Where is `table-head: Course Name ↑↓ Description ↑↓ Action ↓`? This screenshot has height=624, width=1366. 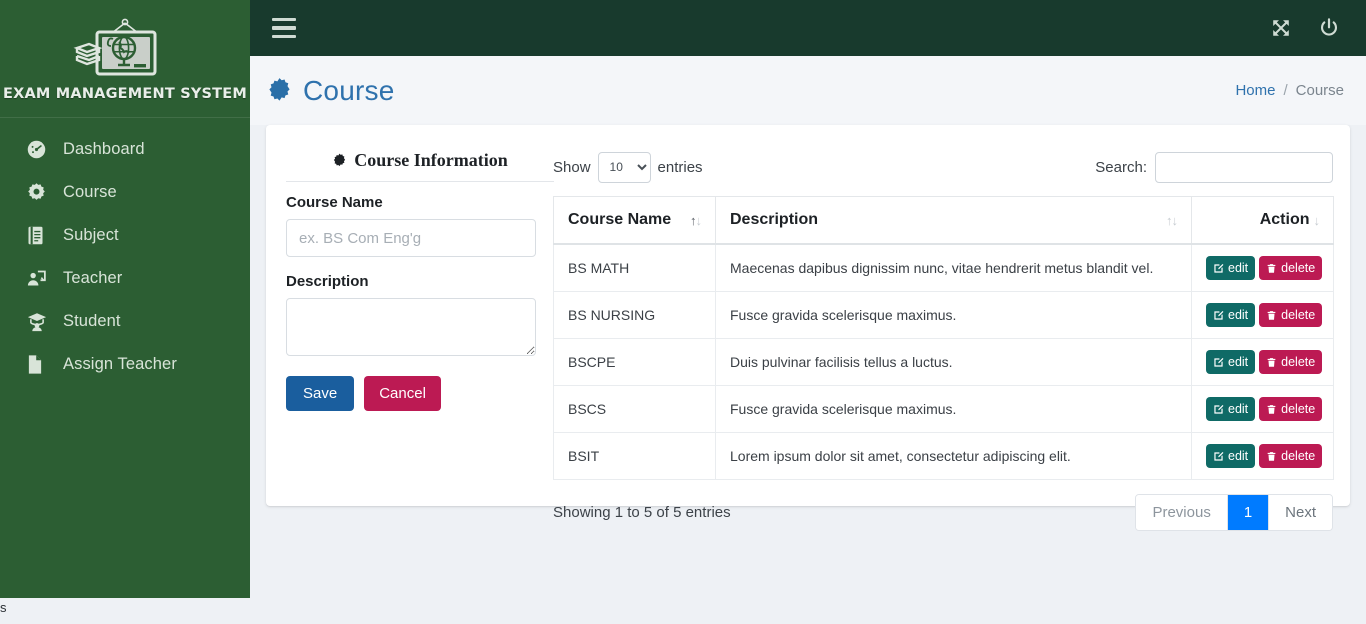
table-head: Course Name ↑↓ Description ↑↓ Action ↓ is located at coordinates (943, 220).